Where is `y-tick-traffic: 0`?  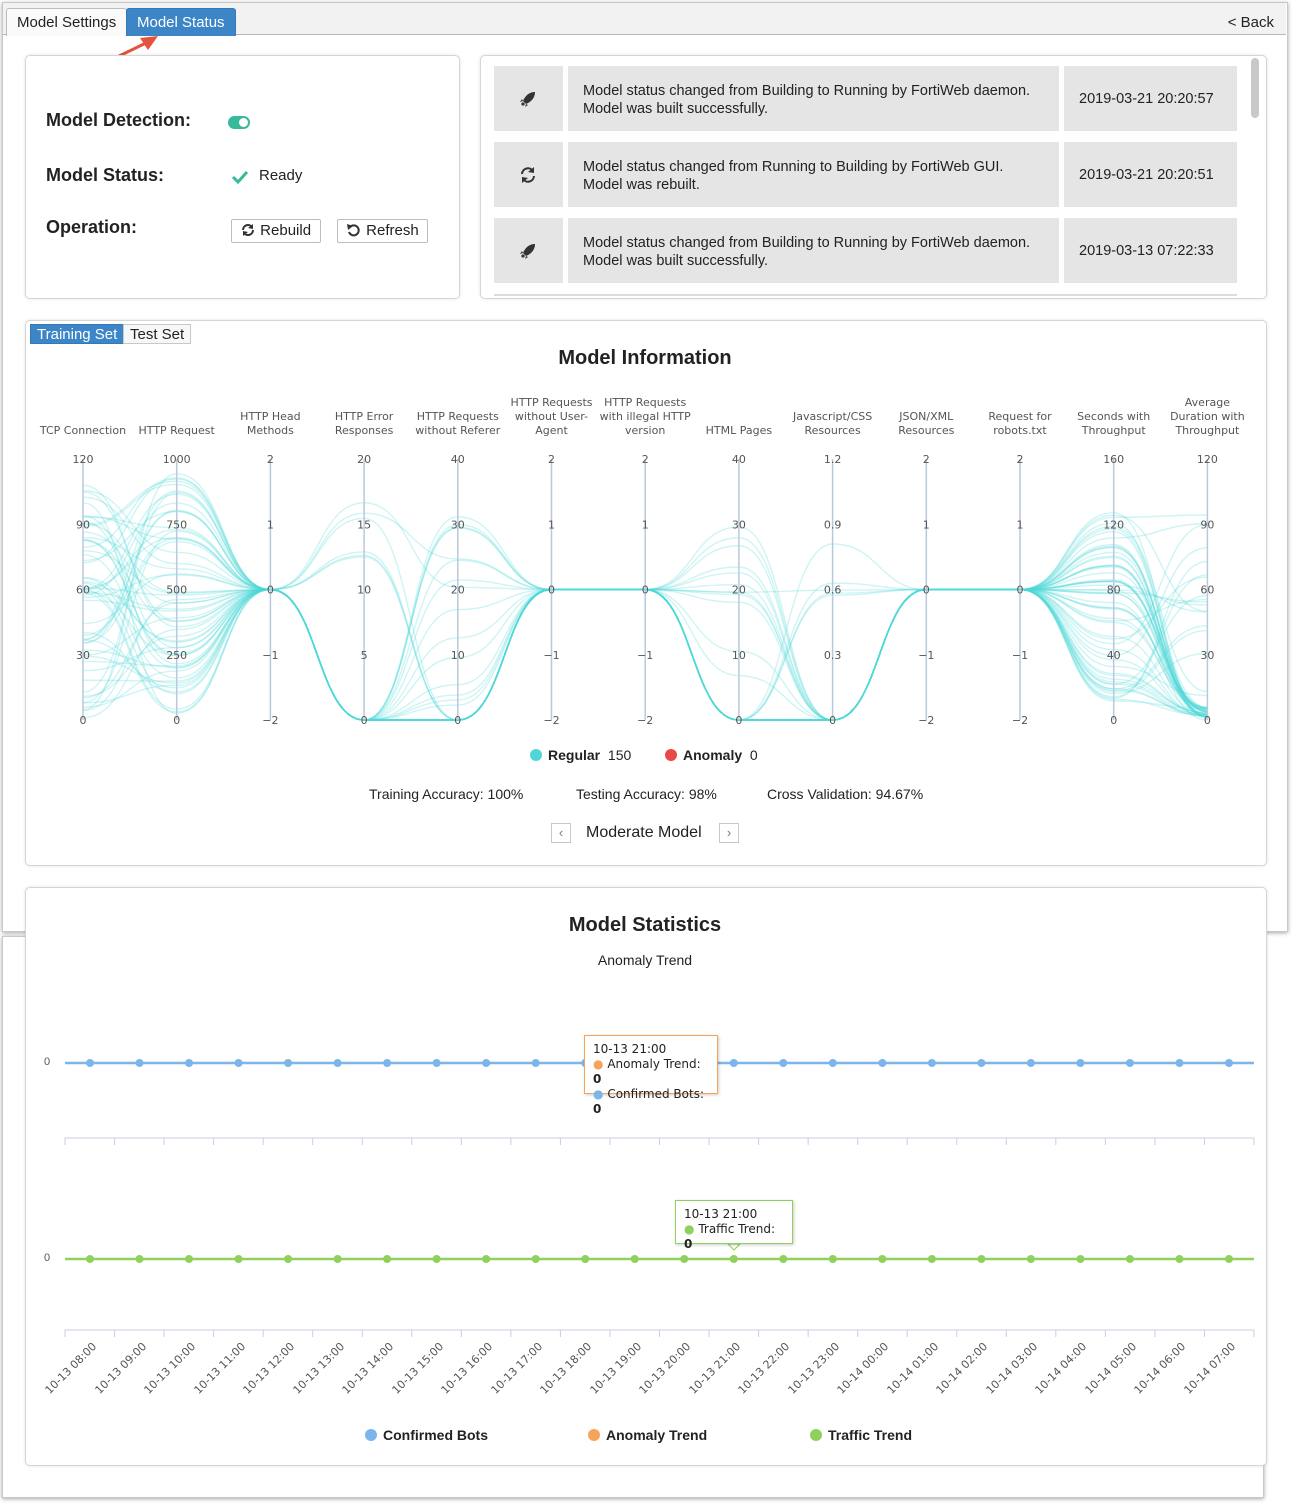
y-tick-traffic: 0 is located at coordinates (47, 1258).